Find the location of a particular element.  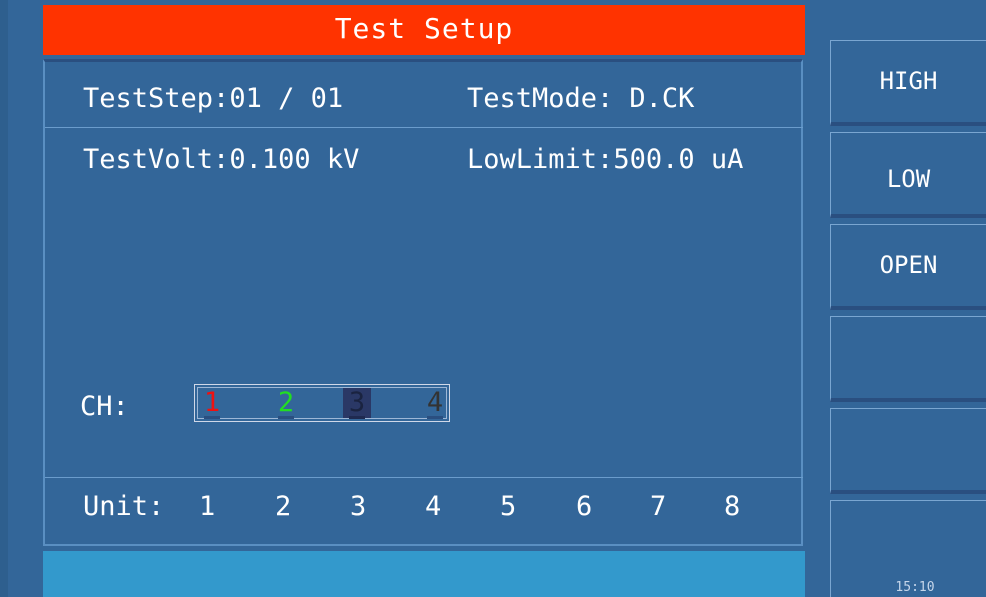

test-step-label: TestStep: is located at coordinates (156, 98).